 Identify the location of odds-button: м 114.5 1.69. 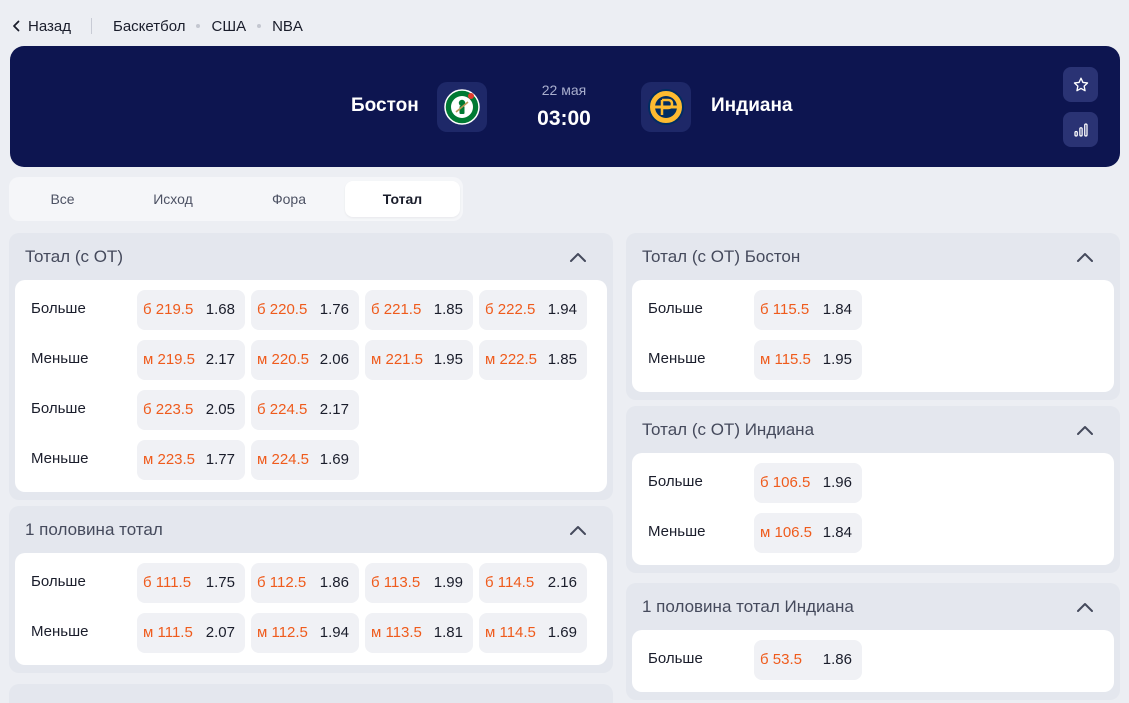
(533, 633).